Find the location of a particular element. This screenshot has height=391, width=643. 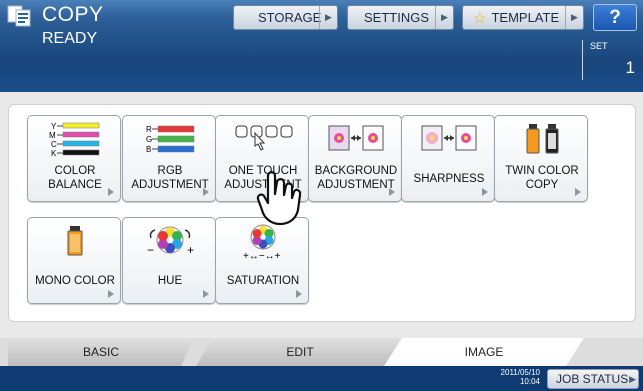

svg-text: B is located at coordinates (148, 149).